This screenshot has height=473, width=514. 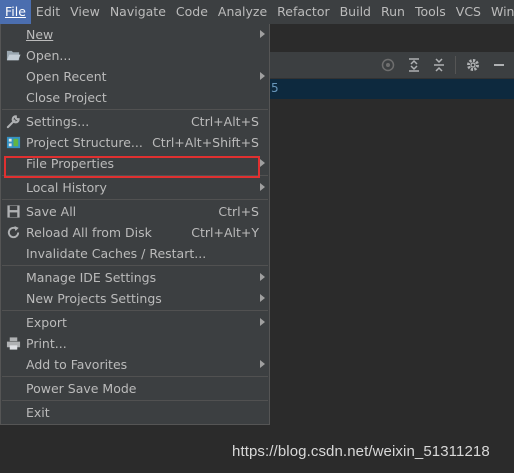 What do you see at coordinates (66, 97) in the screenshot?
I see `menu-item-label: Close Project` at bounding box center [66, 97].